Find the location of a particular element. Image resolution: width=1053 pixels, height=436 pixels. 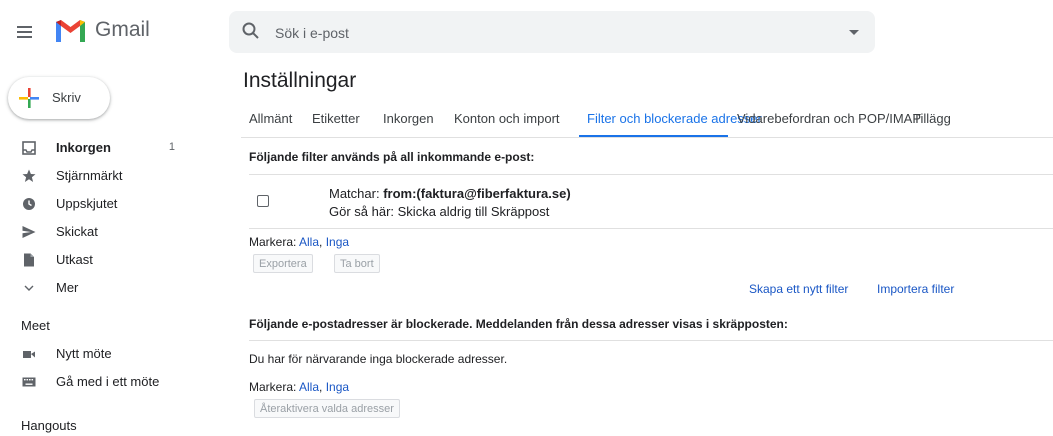

compose-button: Skriv is located at coordinates (59, 98).